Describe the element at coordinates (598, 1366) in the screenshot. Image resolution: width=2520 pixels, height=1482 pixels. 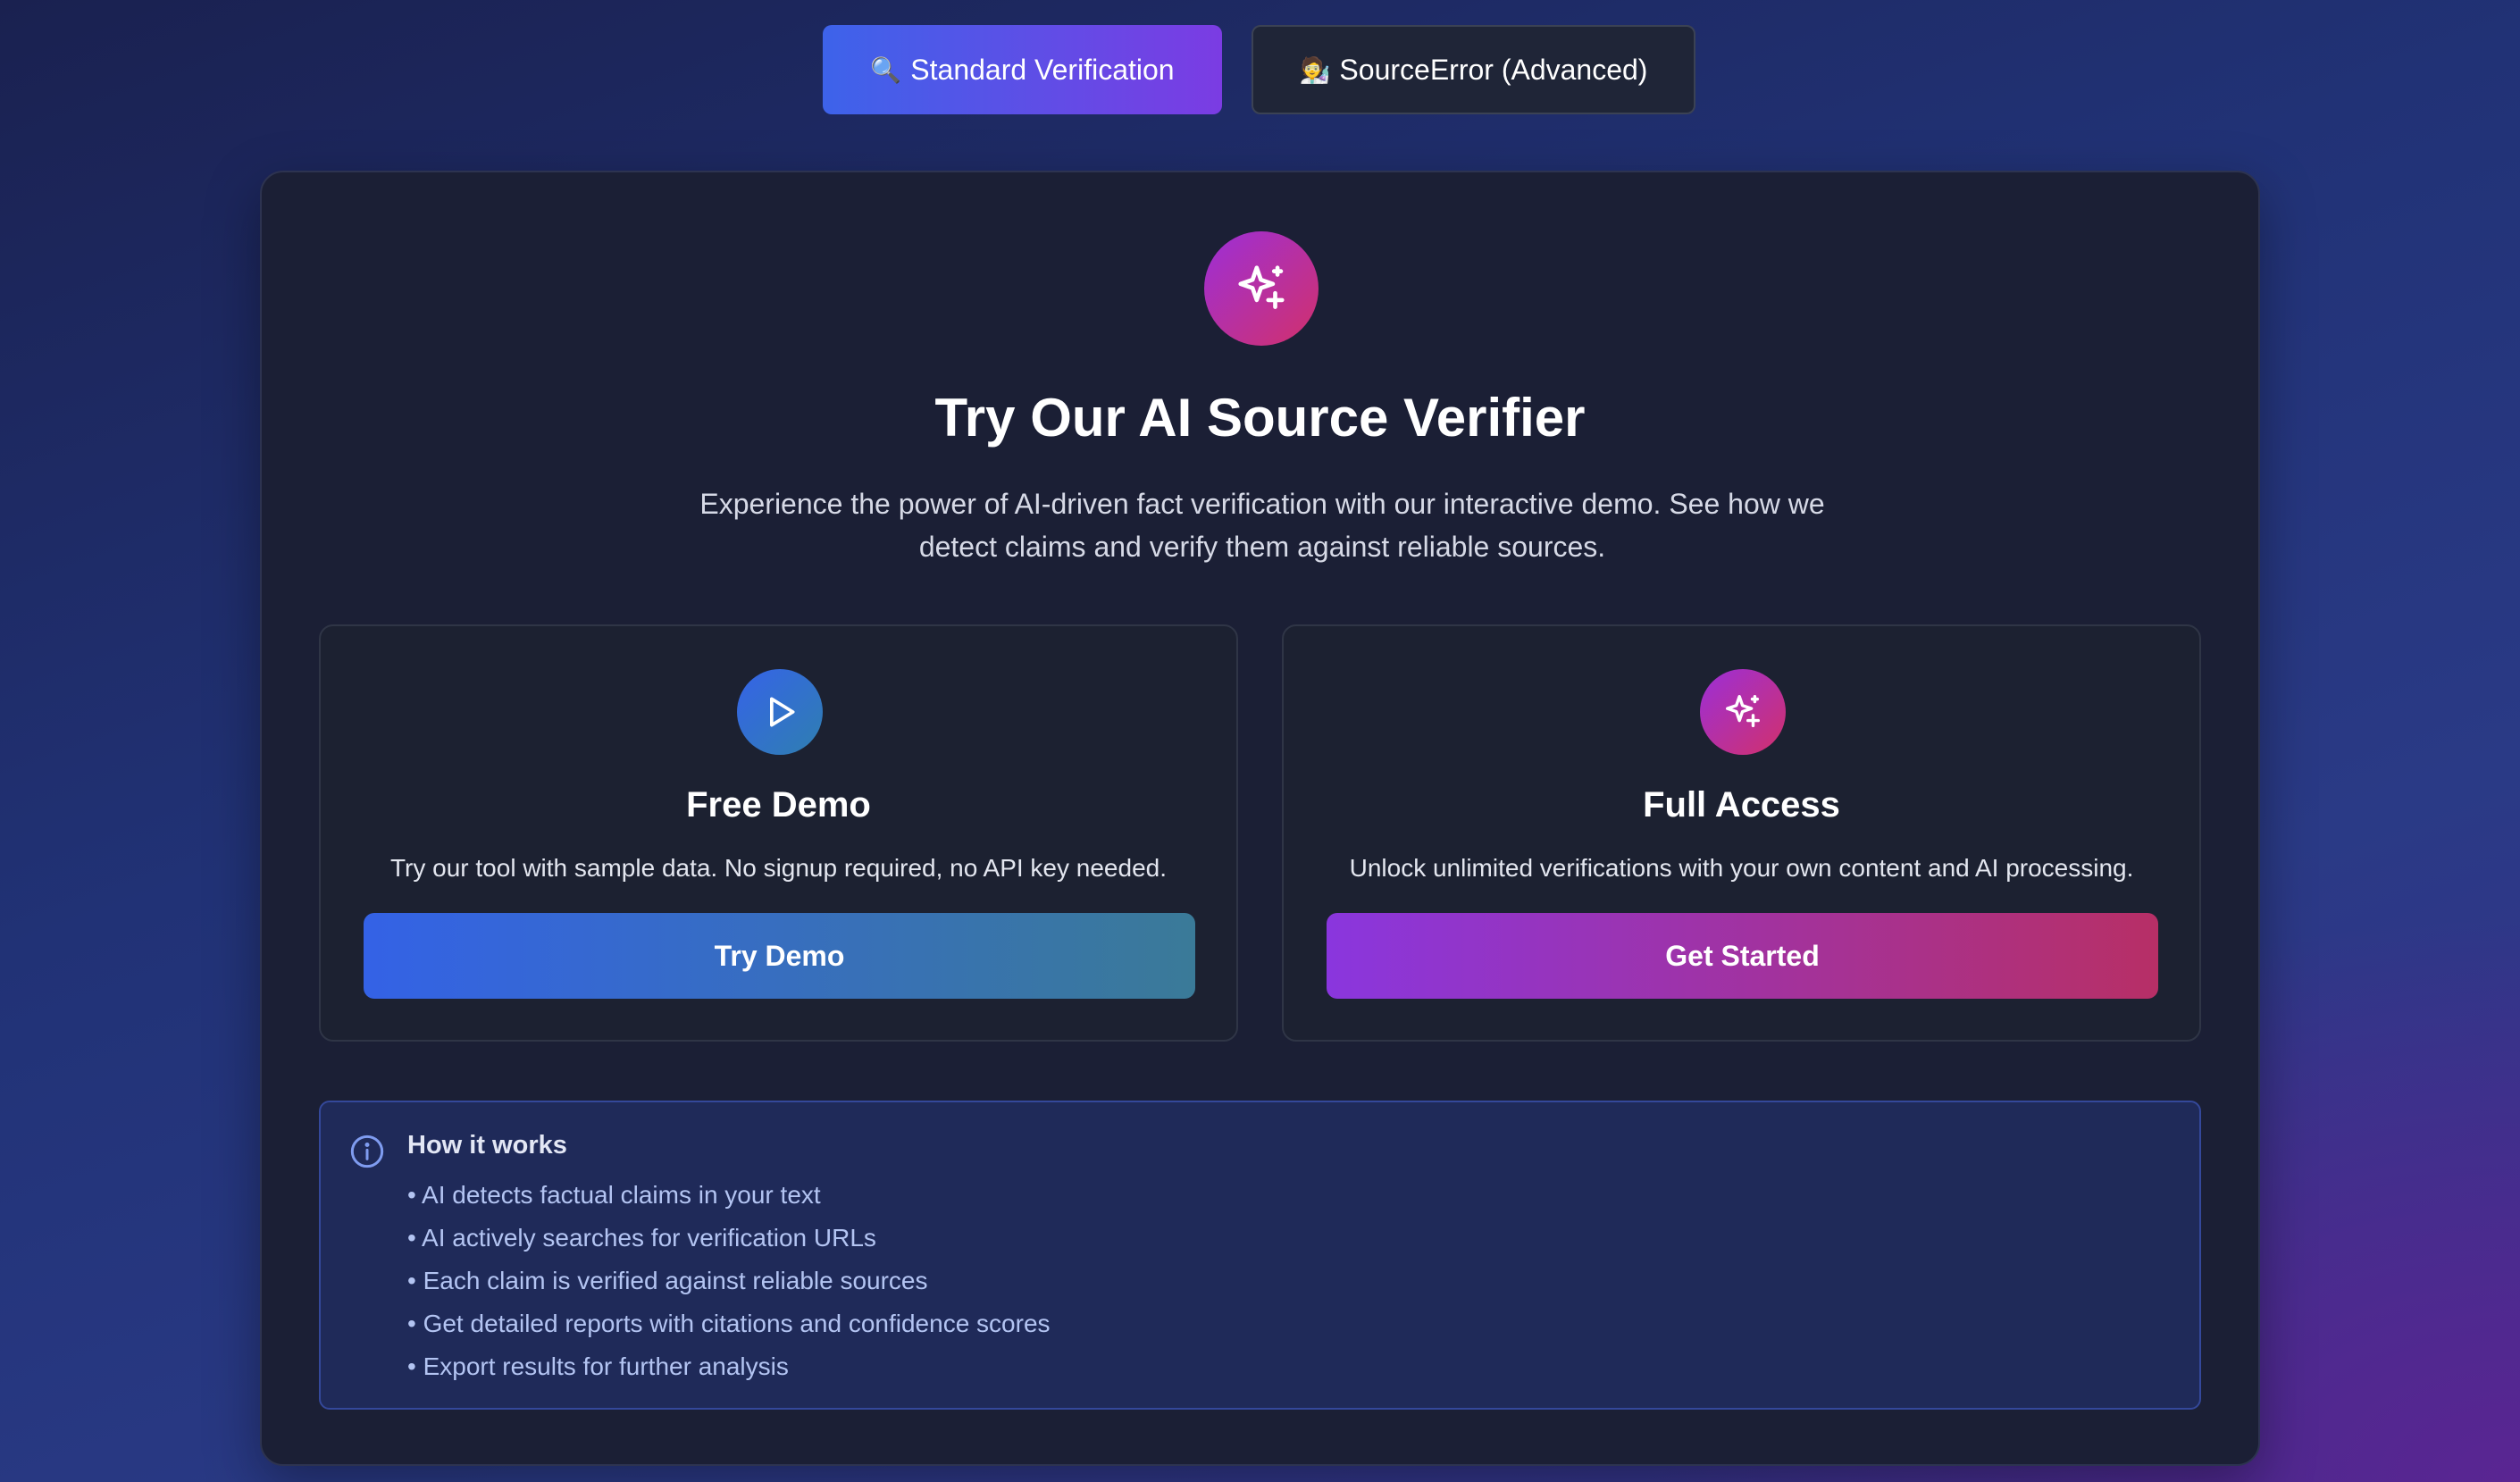
I see `list-item: • Export results for further analysis` at that location.